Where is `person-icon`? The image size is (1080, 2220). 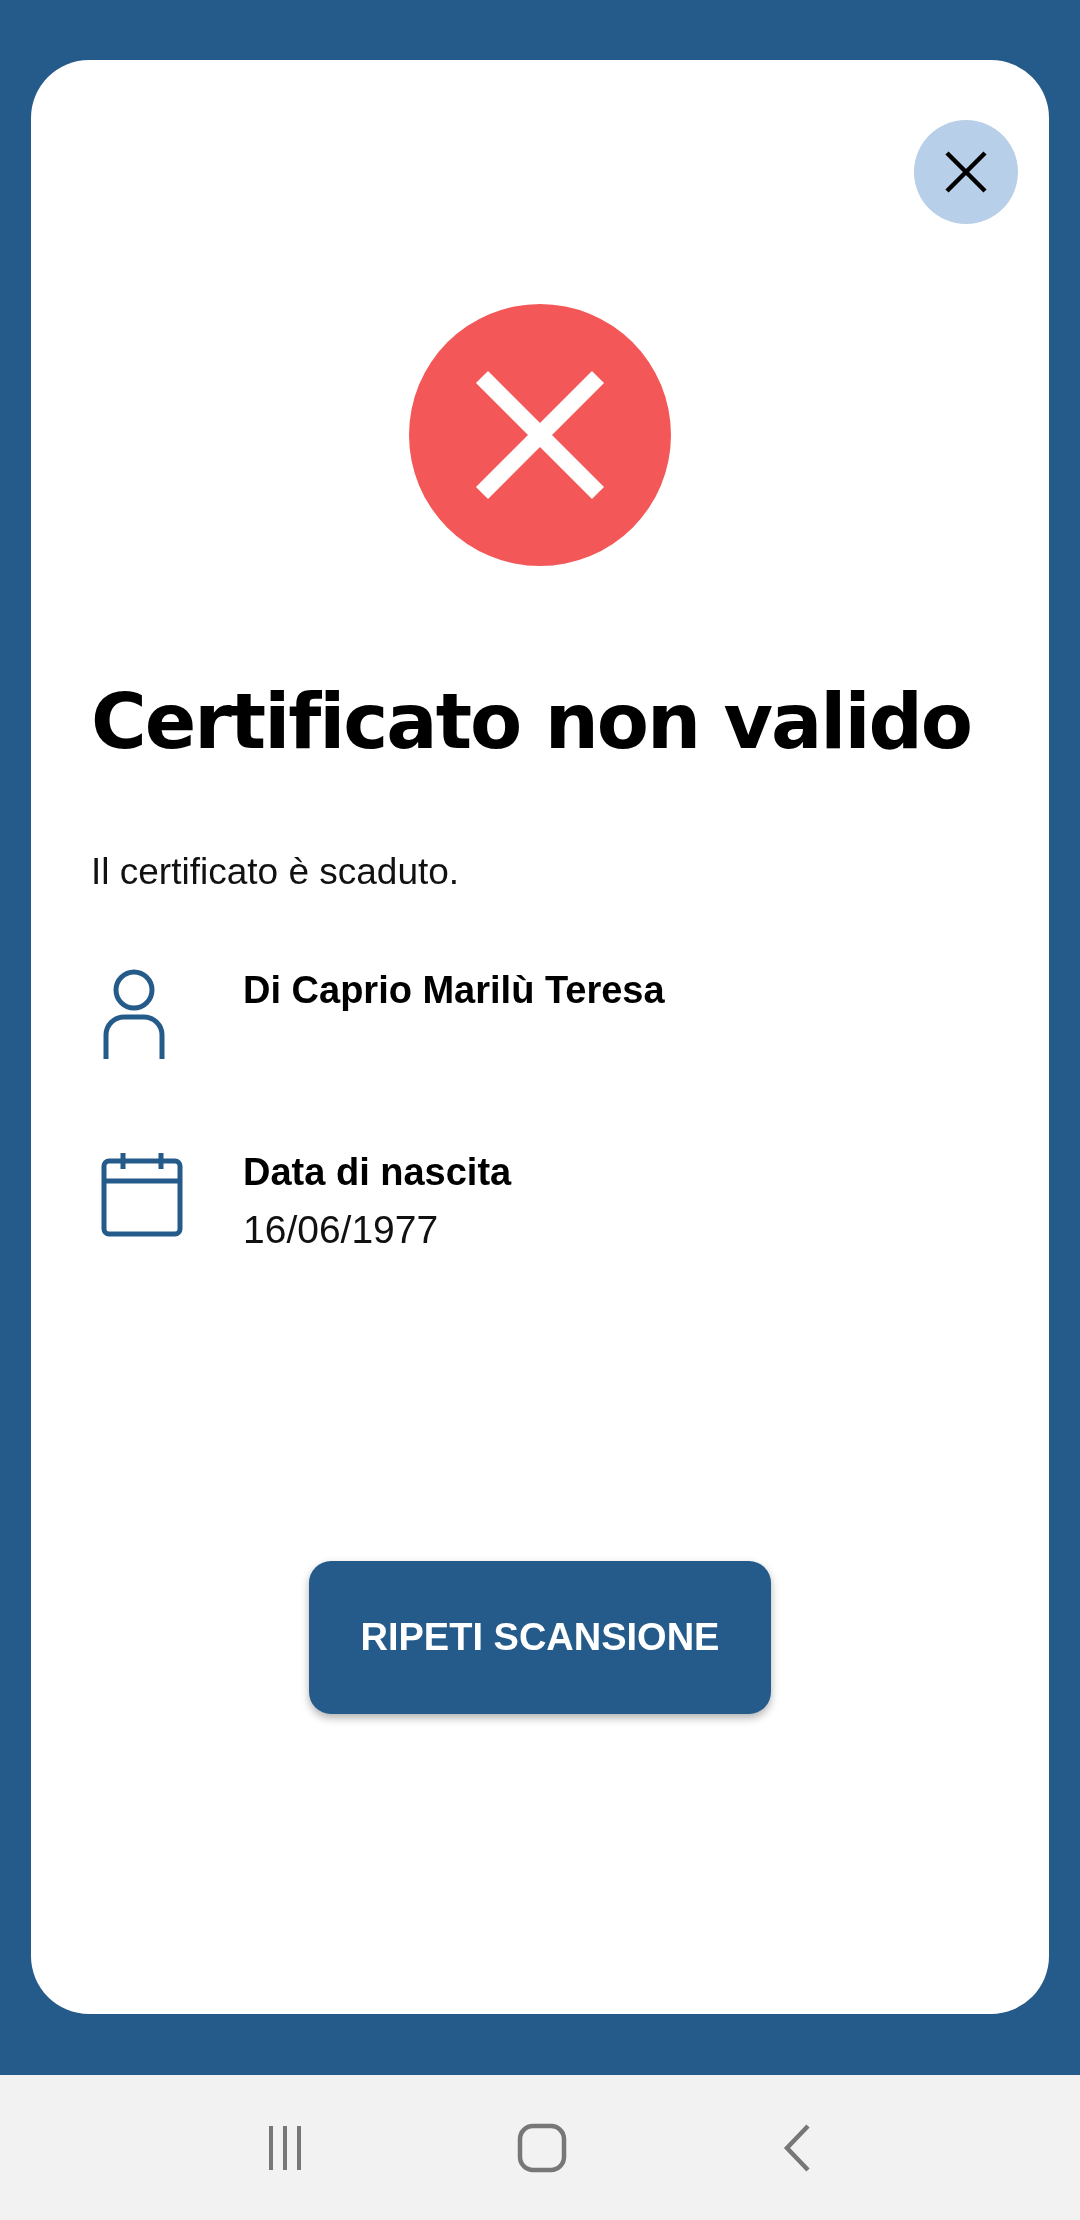
person-icon is located at coordinates (134, 1015).